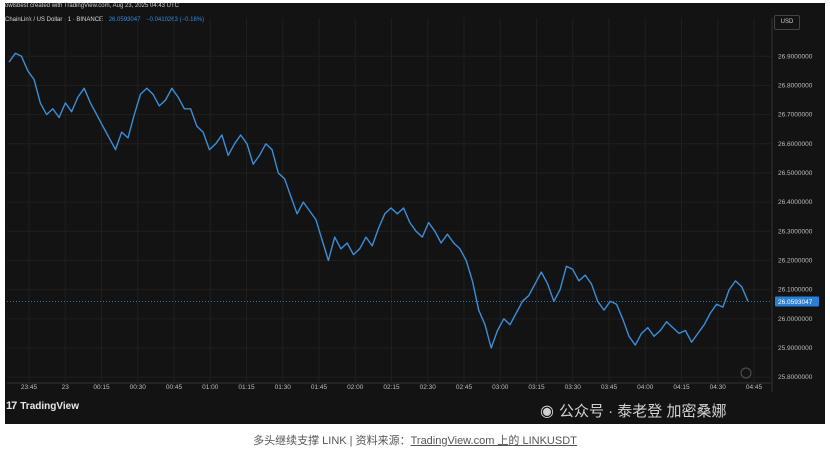  Describe the element at coordinates (355, 387) in the screenshot. I see `x-tick-label: 02:00` at that location.